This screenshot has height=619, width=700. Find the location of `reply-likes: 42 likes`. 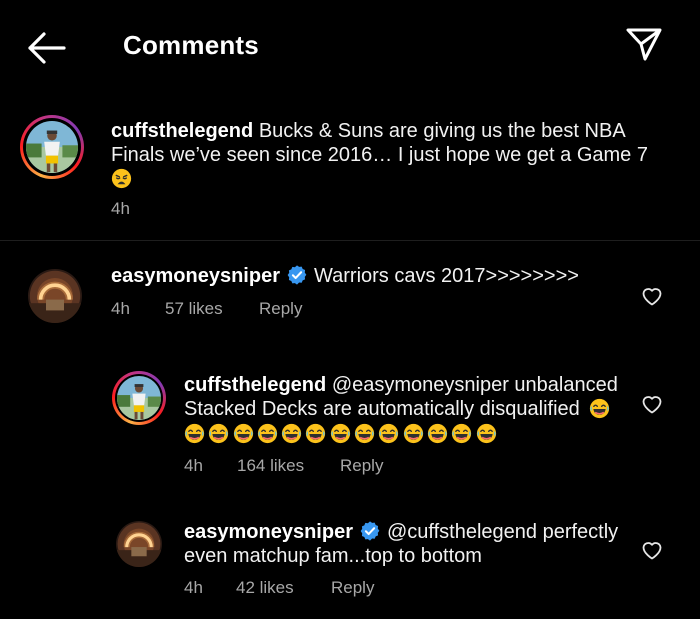

reply-likes: 42 likes is located at coordinates (265, 588).